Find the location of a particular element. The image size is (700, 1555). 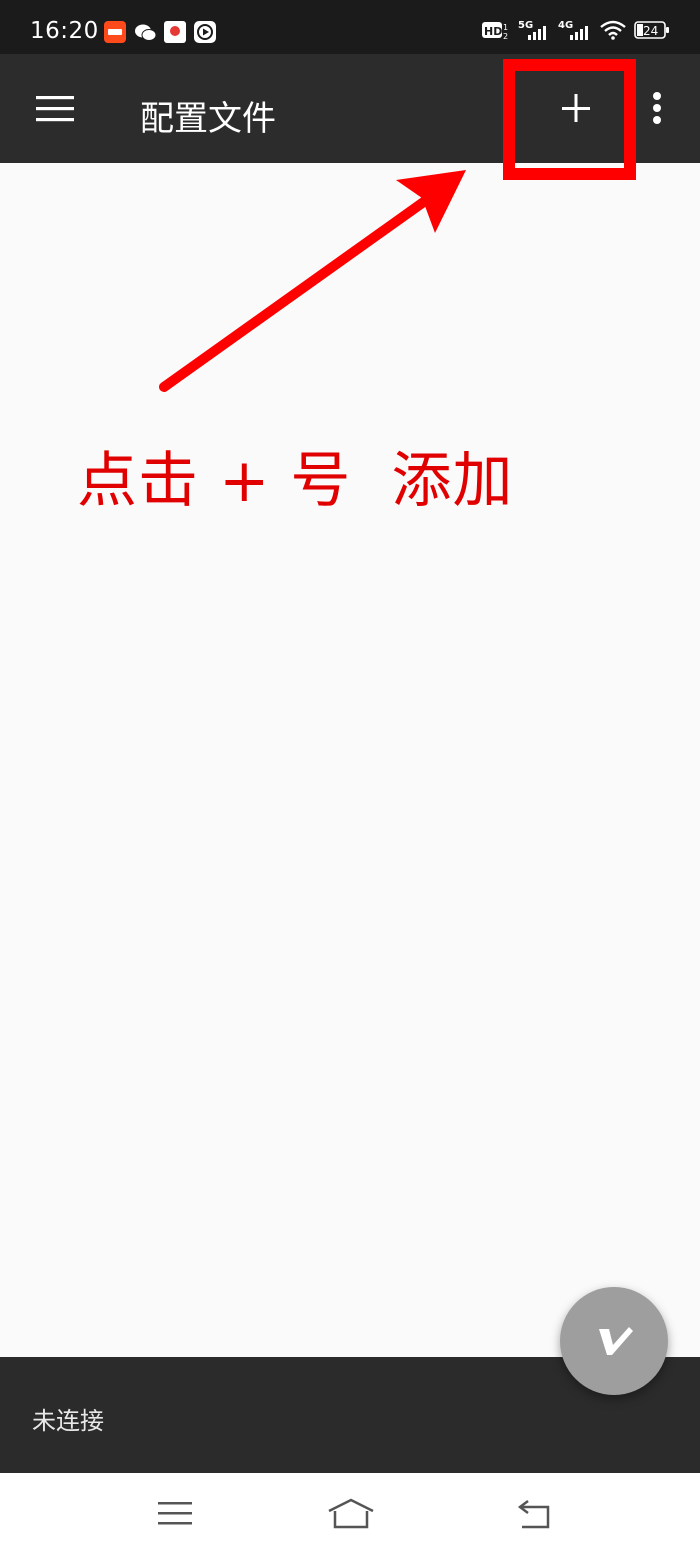

connect-fab-button is located at coordinates (614, 1341).